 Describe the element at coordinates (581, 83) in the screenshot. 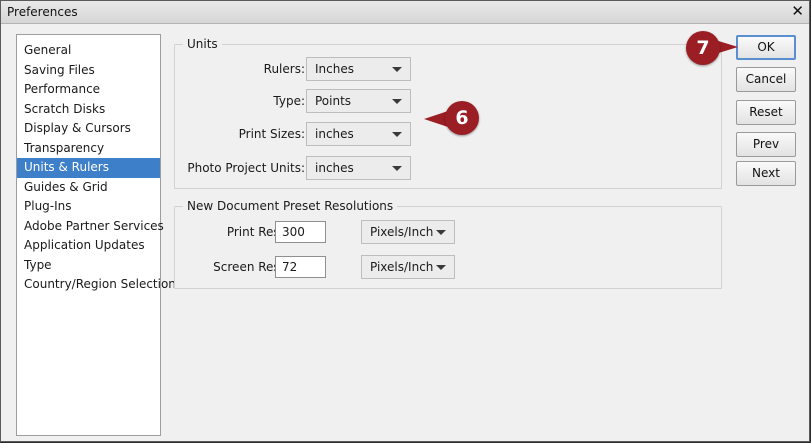

I see `callout-arrows` at that location.